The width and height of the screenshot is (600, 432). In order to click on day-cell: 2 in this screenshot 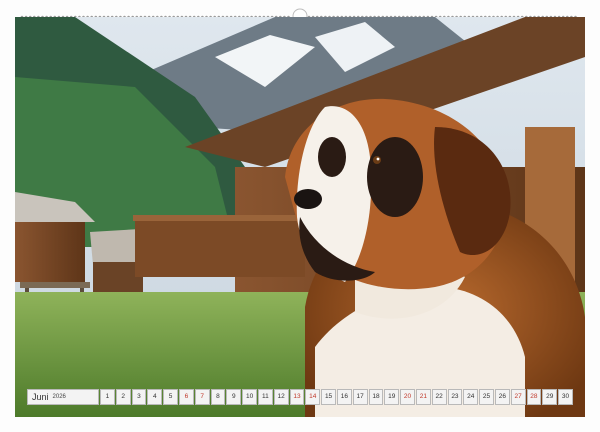, I will do `click(123, 397)`.